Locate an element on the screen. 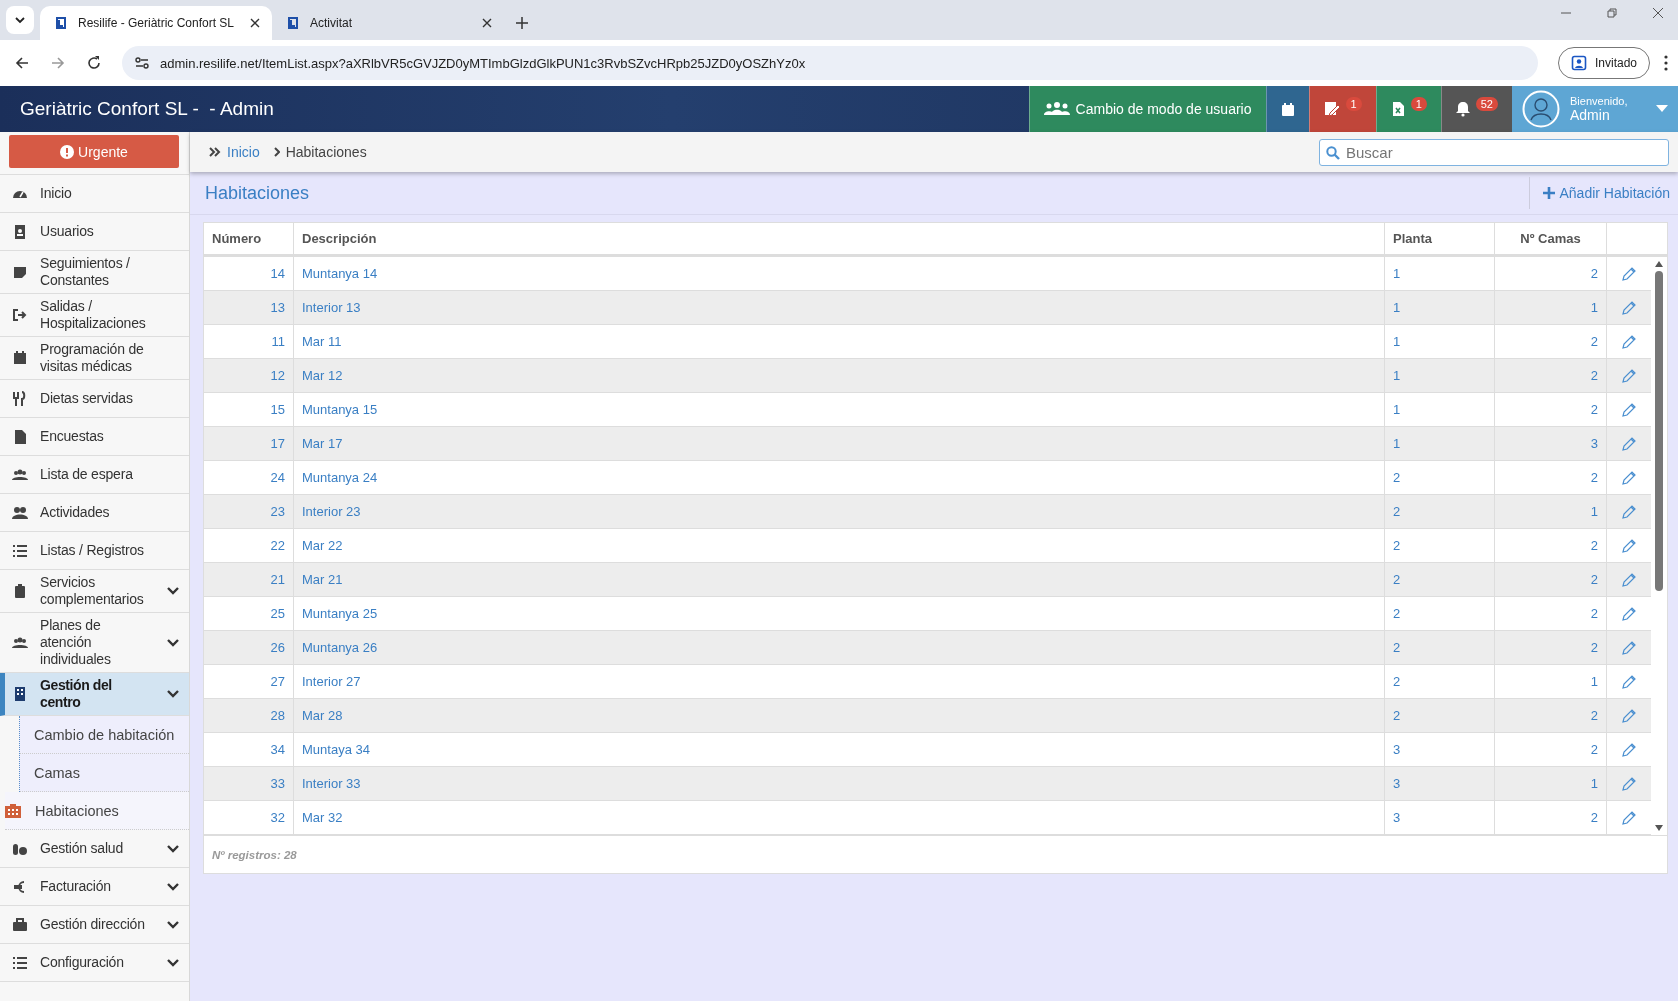 Image resolution: width=1678 pixels, height=1001 pixels. table-cell: Interior 23 is located at coordinates (839, 511).